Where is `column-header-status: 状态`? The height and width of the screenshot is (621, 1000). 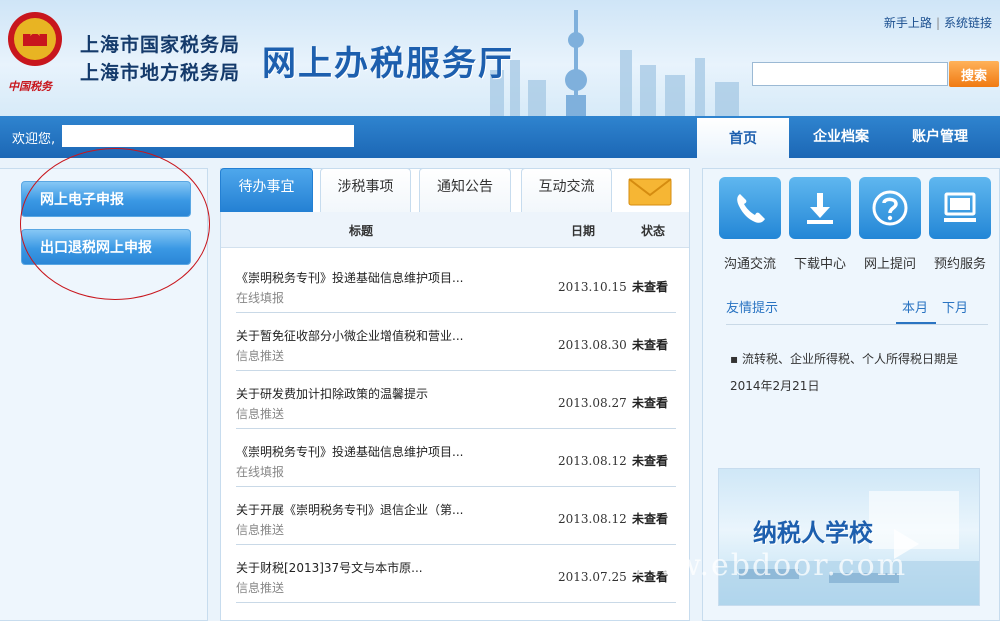 column-header-status: 状态 is located at coordinates (653, 231).